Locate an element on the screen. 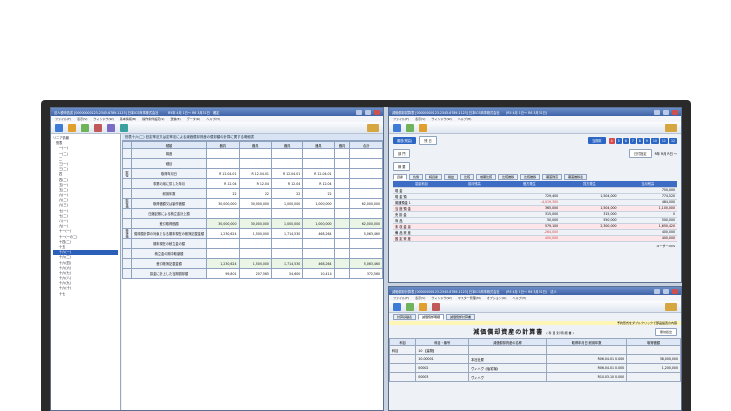  menu-item: 表示(V) is located at coordinates (420, 119).